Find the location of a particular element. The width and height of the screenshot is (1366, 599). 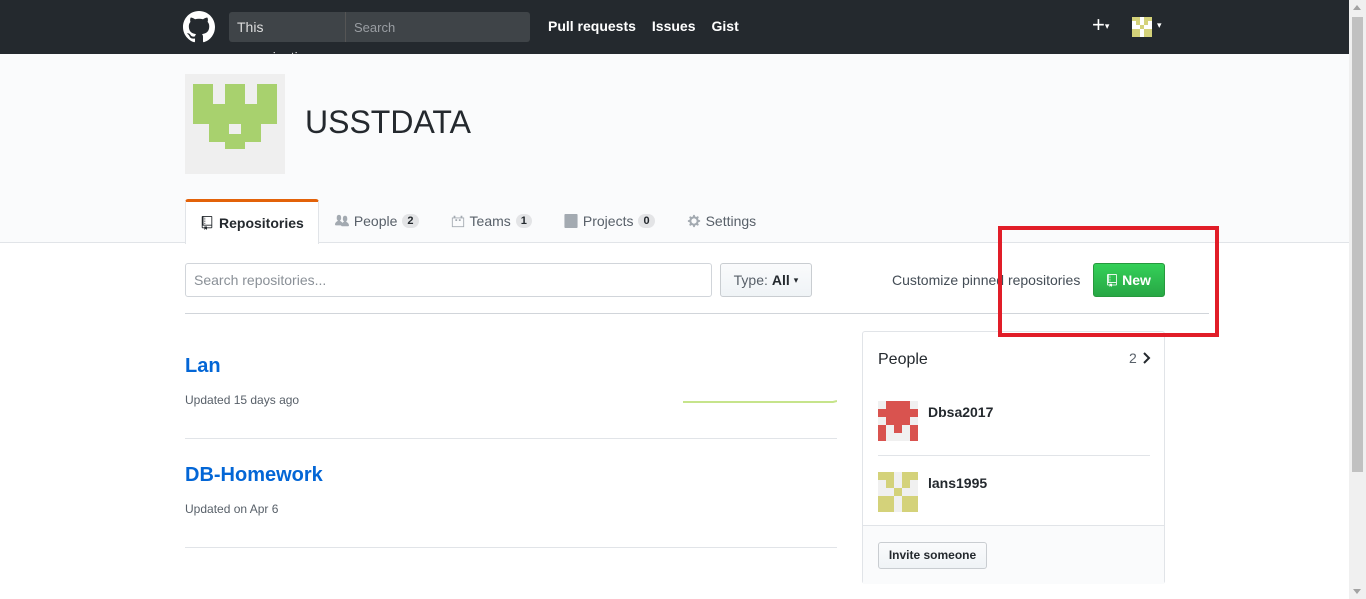

user-avatar is located at coordinates (1142, 27).